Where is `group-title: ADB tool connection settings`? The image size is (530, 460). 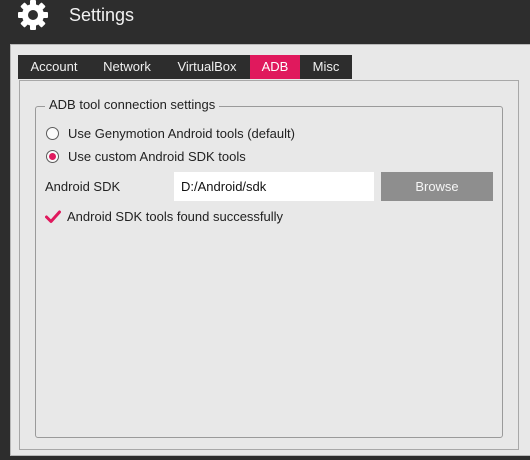 group-title: ADB tool connection settings is located at coordinates (132, 104).